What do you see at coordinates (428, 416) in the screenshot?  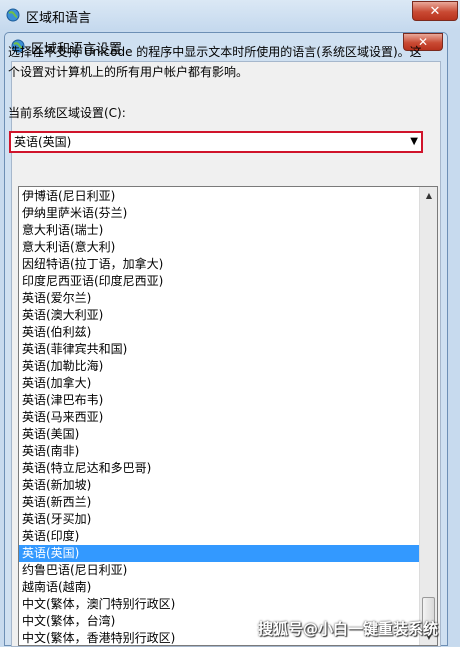 I see `list-scrollbar: ▲ ▼` at bounding box center [428, 416].